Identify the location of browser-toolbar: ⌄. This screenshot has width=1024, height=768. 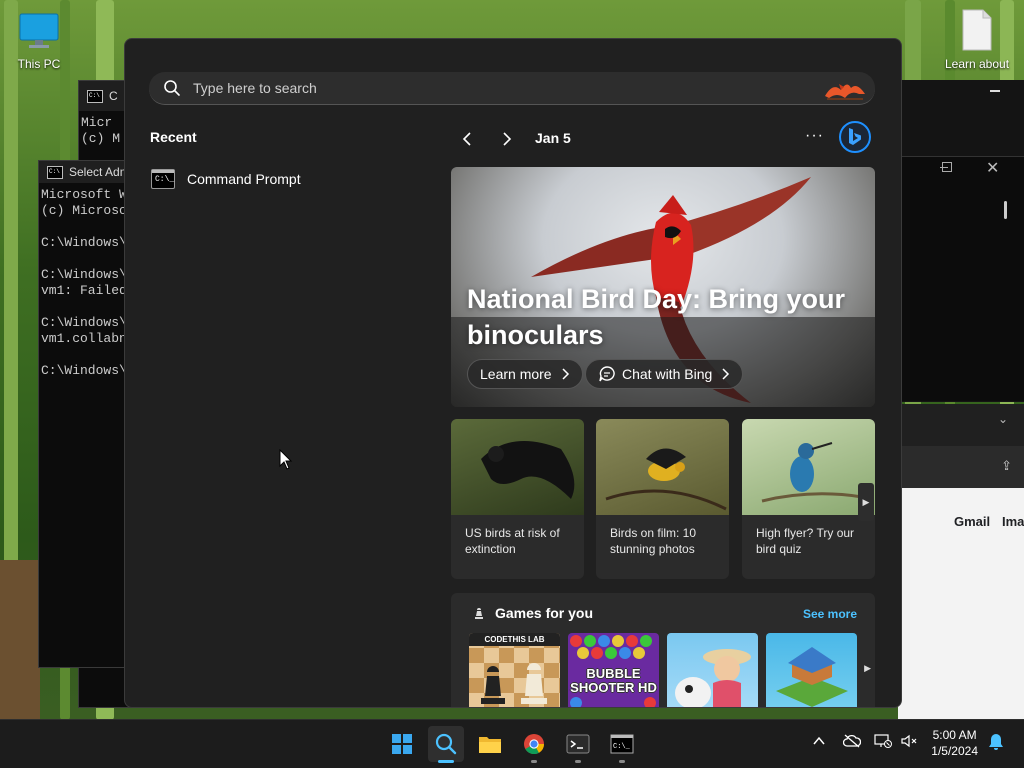
(961, 425).